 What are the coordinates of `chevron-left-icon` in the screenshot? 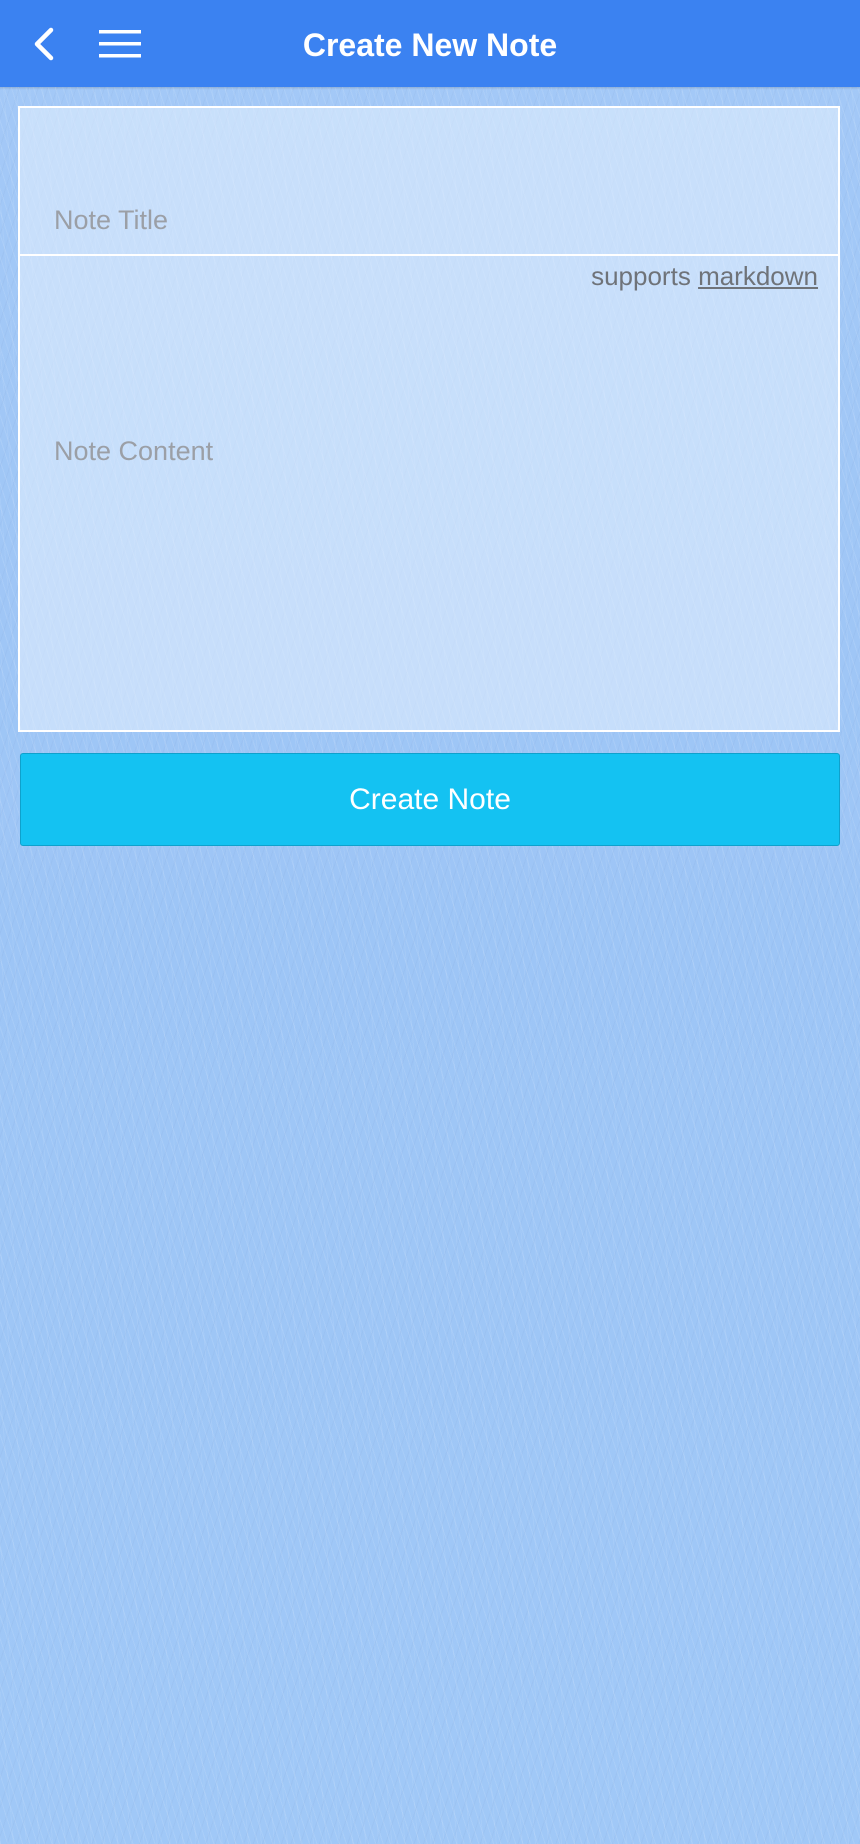 It's located at (44, 44).